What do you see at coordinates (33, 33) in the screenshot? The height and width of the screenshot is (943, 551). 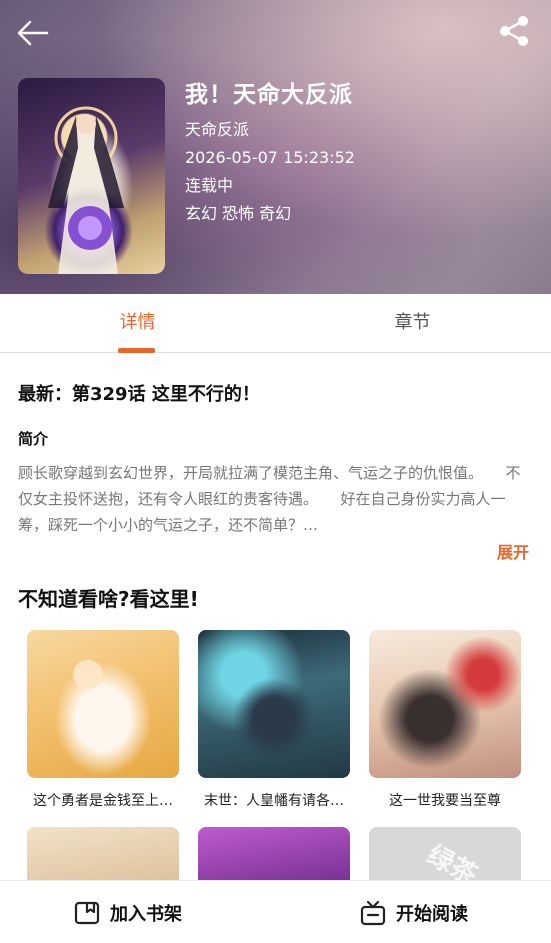 I see `arrow-left-icon` at bounding box center [33, 33].